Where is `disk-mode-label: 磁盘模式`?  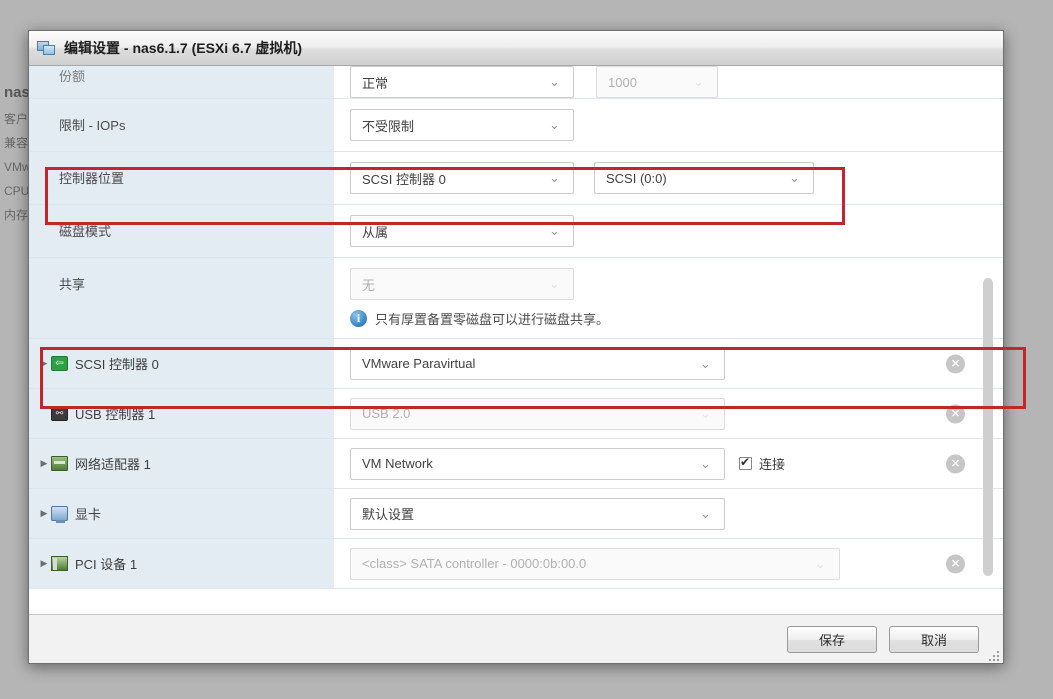 disk-mode-label: 磁盘模式 is located at coordinates (181, 231).